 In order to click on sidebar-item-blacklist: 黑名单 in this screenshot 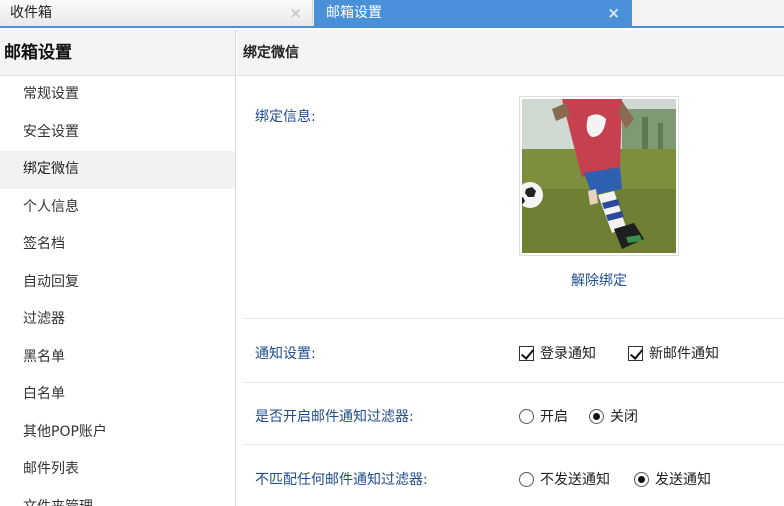, I will do `click(117, 358)`.